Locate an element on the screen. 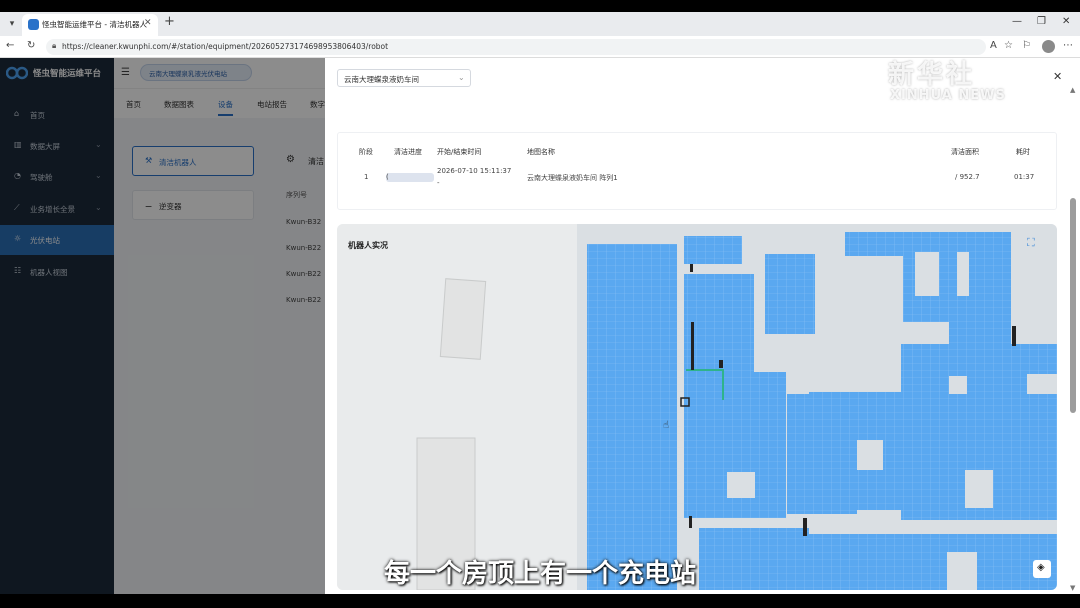  start-time-cell: 2026-07-10 15:11:37 is located at coordinates (474, 171).